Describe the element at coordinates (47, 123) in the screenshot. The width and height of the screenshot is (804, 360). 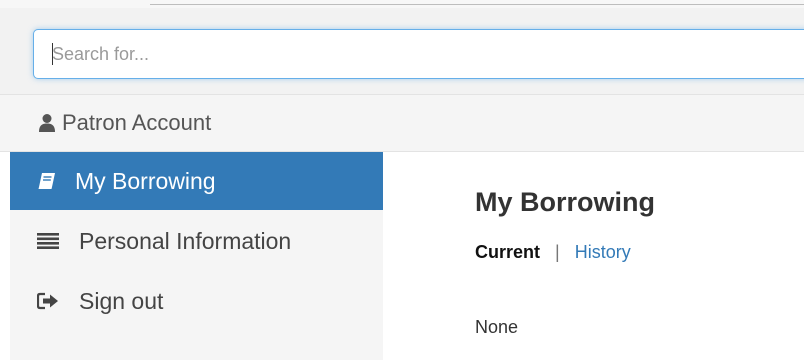
I see `user-icon` at that location.